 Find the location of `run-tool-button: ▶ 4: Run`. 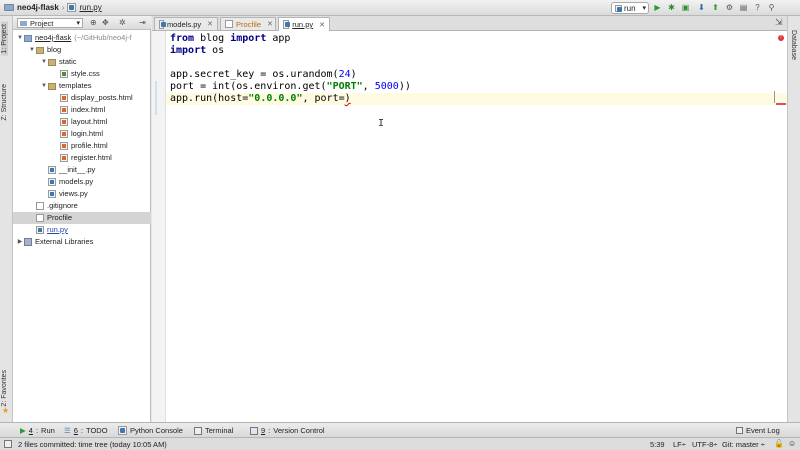

run-tool-button: ▶ 4: Run is located at coordinates (37, 430).